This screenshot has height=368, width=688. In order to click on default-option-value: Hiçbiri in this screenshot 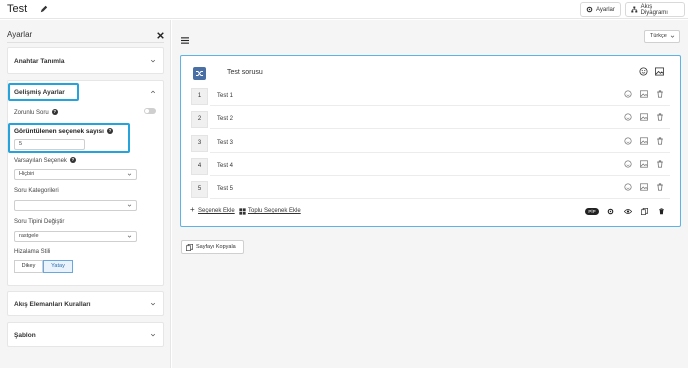, I will do `click(27, 174)`.